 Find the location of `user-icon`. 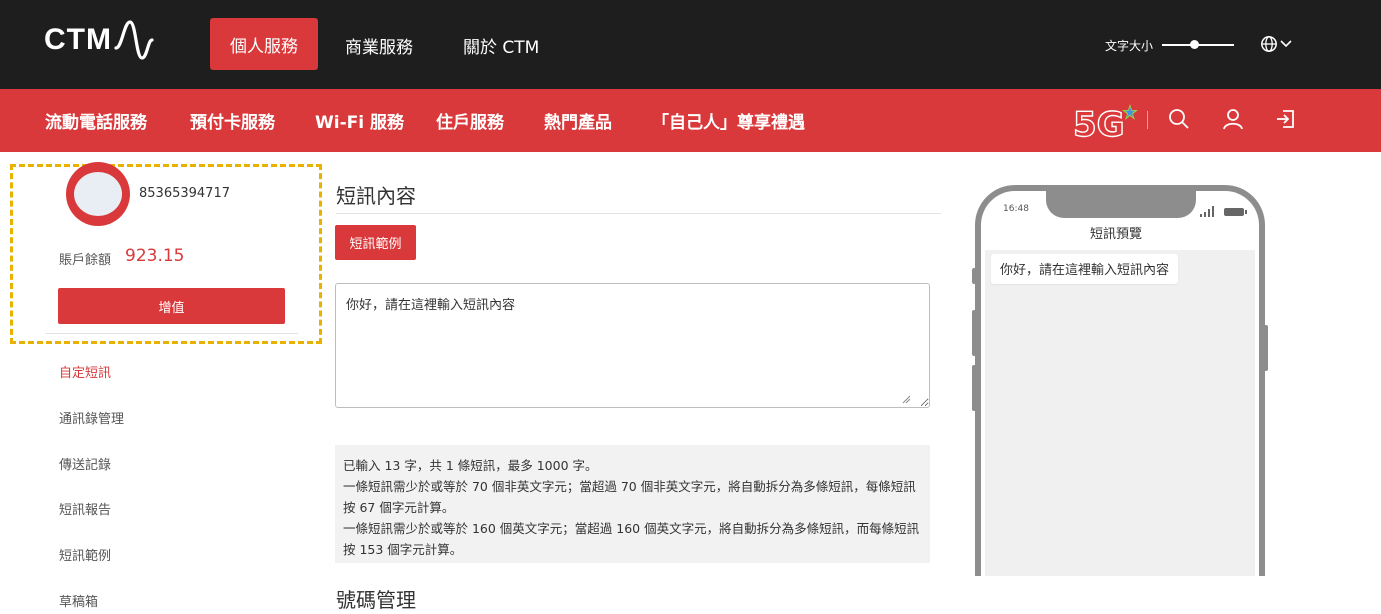

user-icon is located at coordinates (1233, 119).